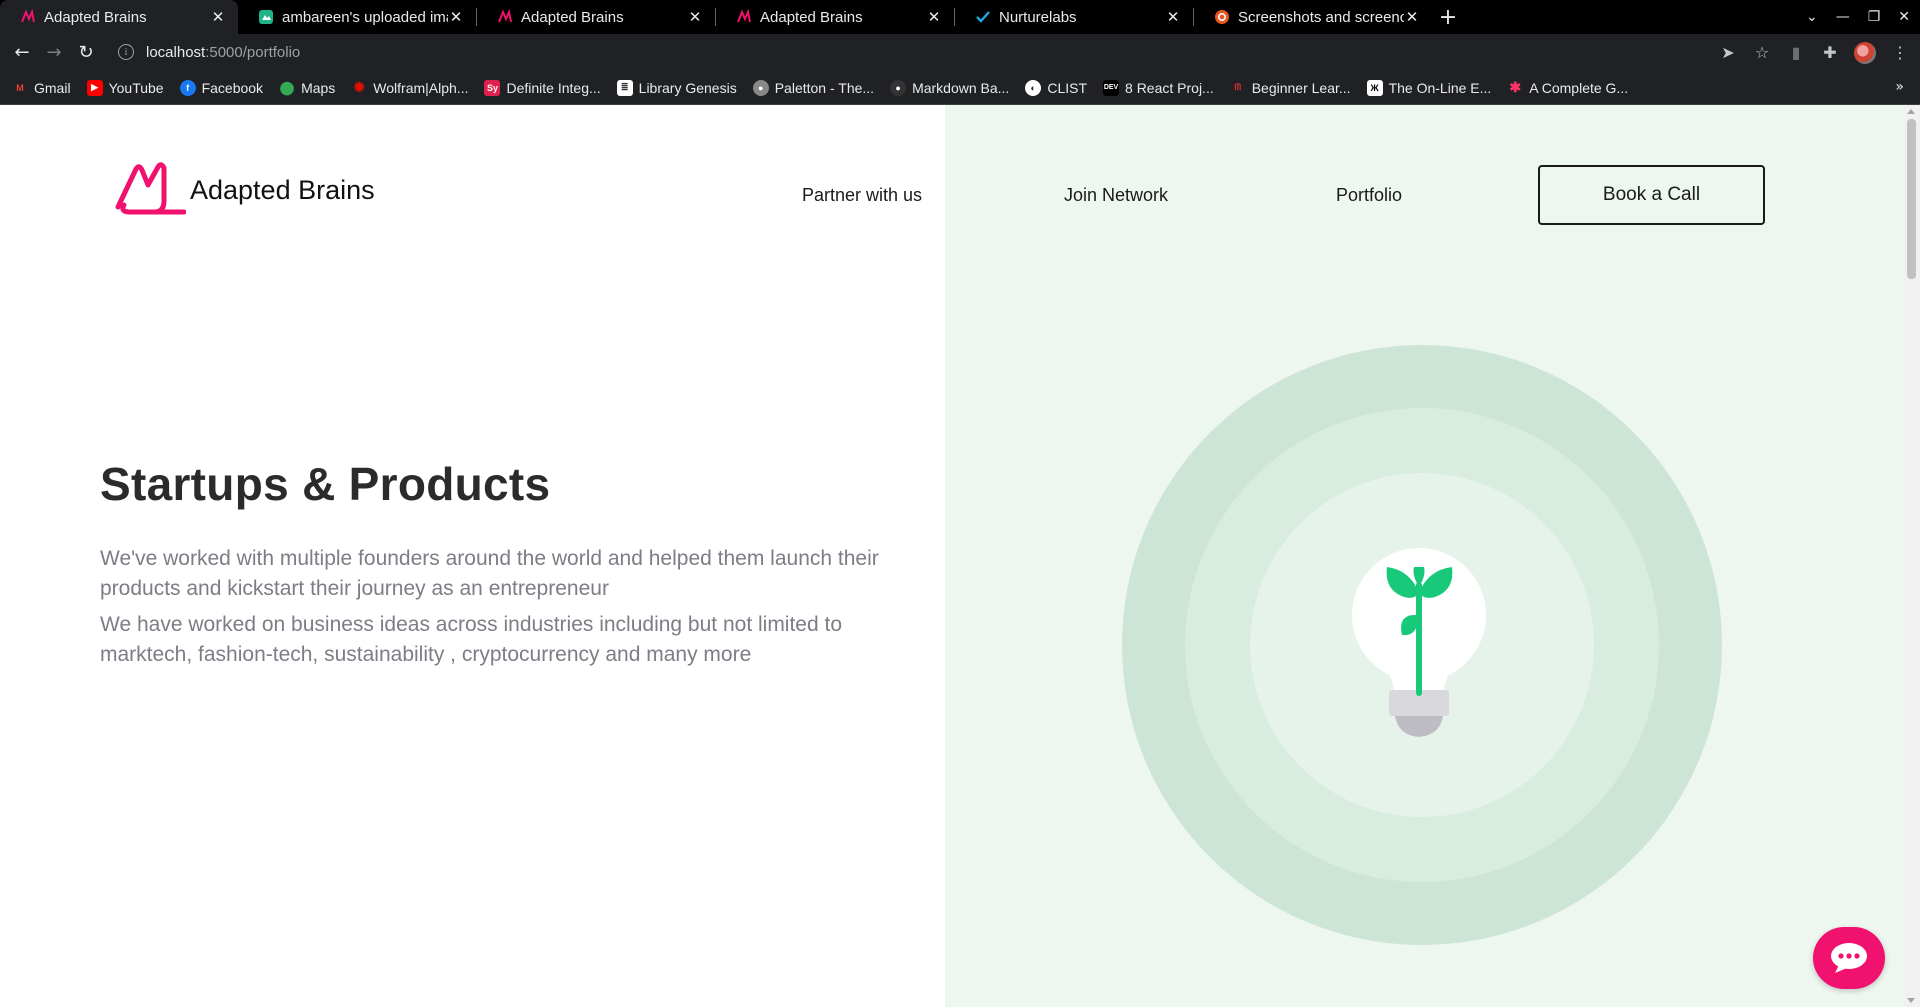 Image resolution: width=1920 pixels, height=1007 pixels. I want to click on bookmark-label: CLIST, so click(1067, 87).